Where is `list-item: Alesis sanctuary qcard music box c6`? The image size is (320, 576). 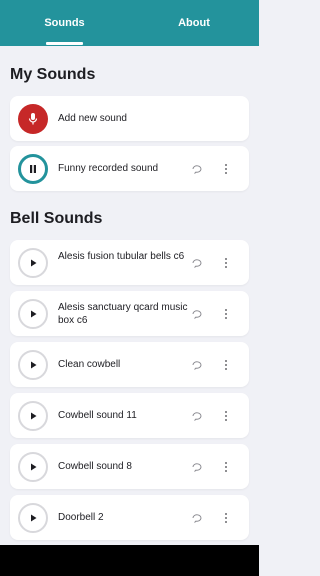 list-item: Alesis sanctuary qcard music box c6 is located at coordinates (129, 313).